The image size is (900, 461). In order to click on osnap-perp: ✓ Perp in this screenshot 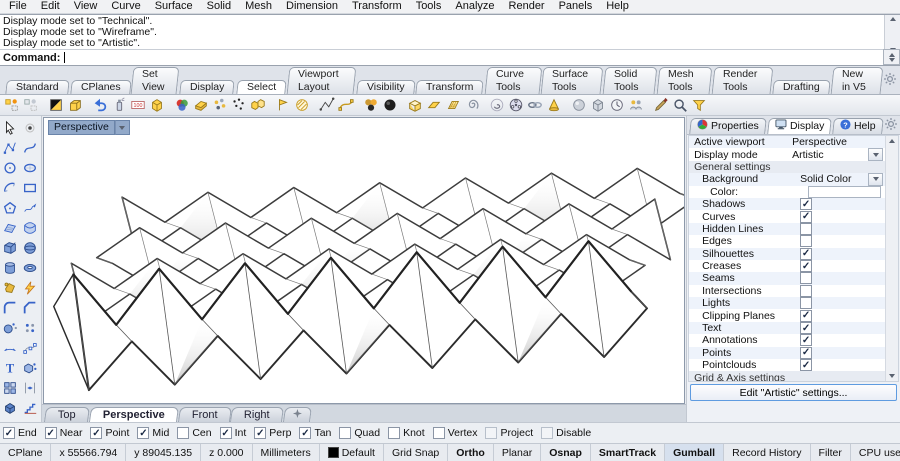, I will do `click(272, 433)`.